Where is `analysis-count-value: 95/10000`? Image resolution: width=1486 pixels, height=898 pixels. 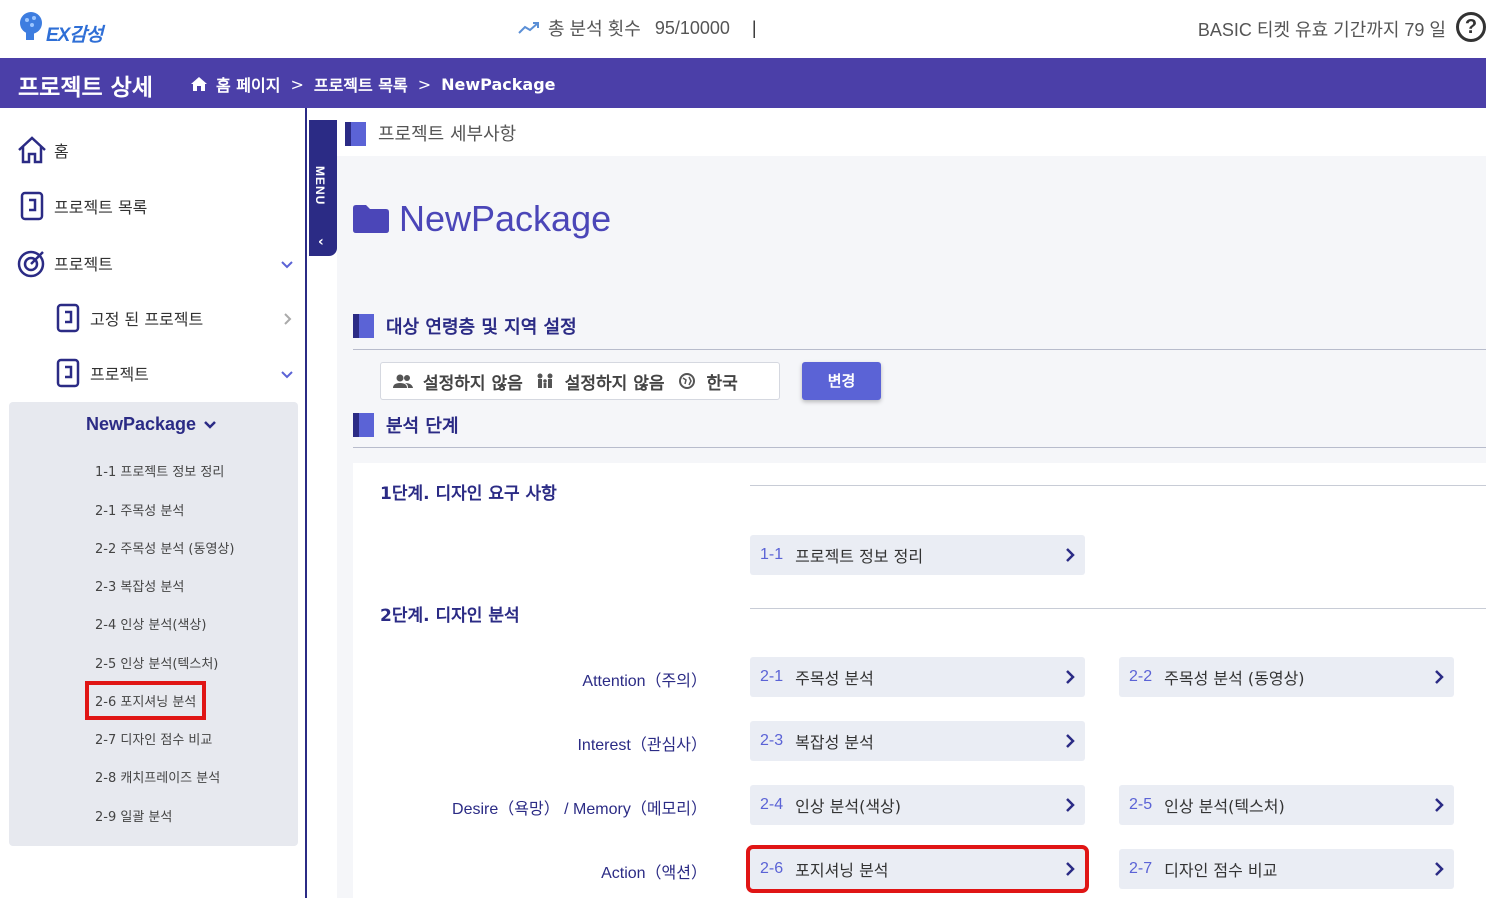
analysis-count-value: 95/10000 is located at coordinates (692, 27).